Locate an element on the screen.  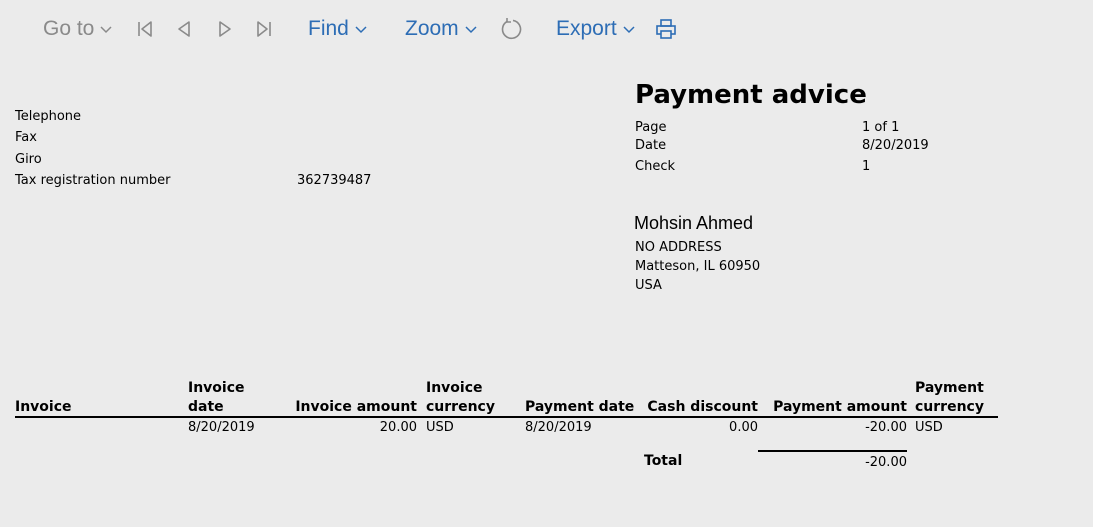
date-value: 8/20/2019 is located at coordinates (895, 145).